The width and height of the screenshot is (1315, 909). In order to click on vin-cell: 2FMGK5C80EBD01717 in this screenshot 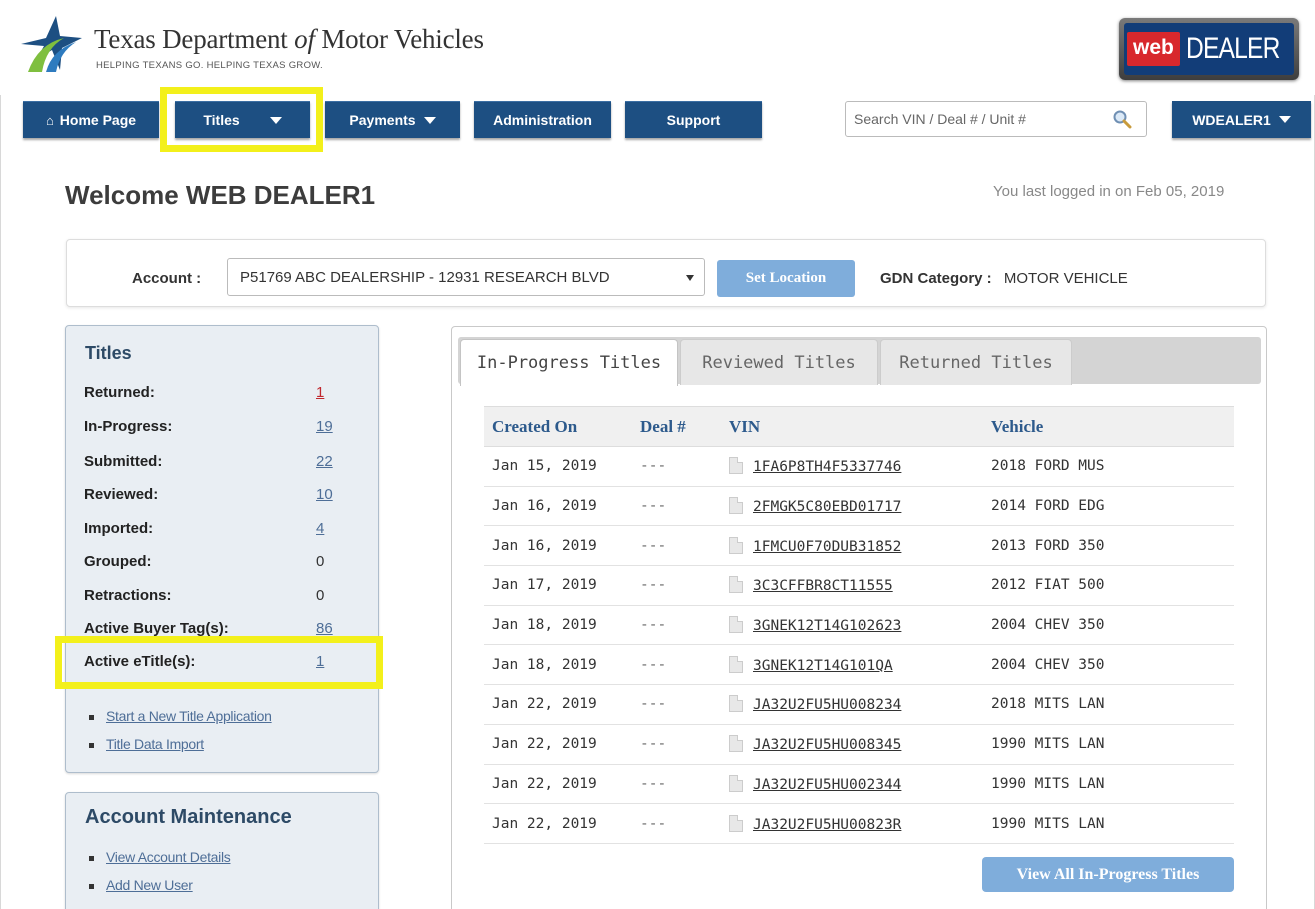, I will do `click(852, 506)`.